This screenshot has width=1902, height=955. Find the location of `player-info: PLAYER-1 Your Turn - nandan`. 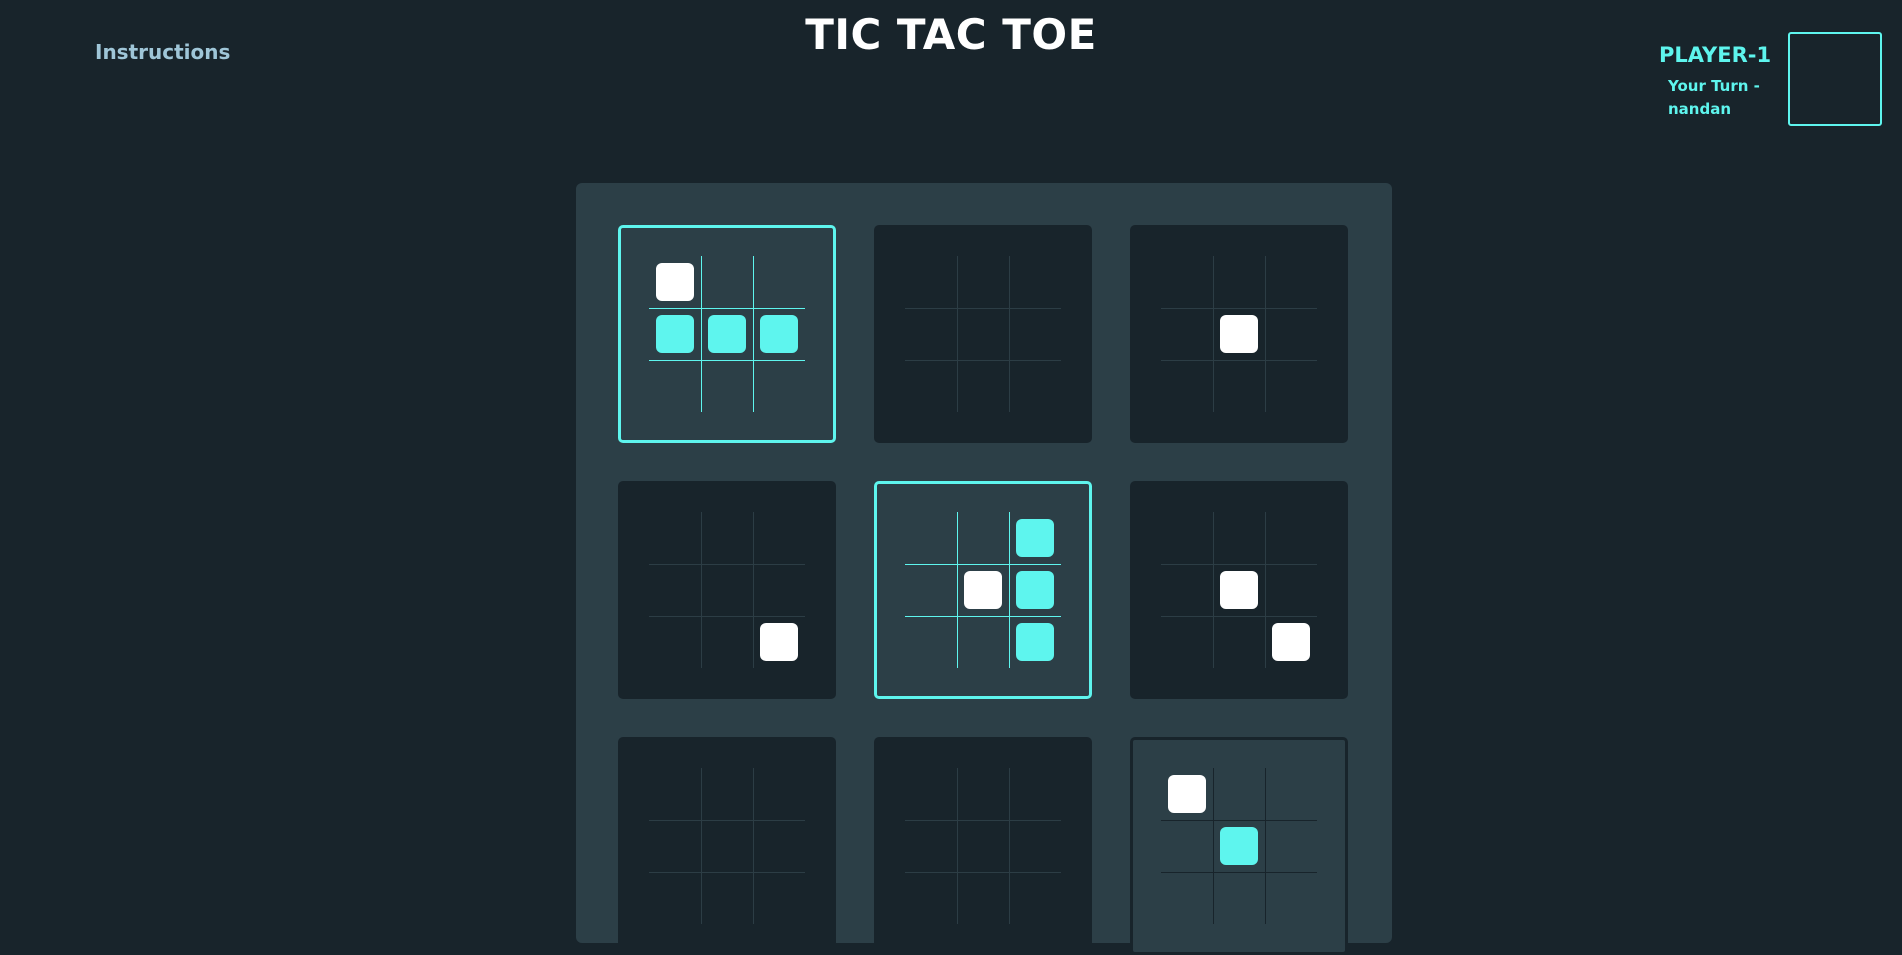

player-info: PLAYER-1 Your Turn - nandan is located at coordinates (1719, 82).